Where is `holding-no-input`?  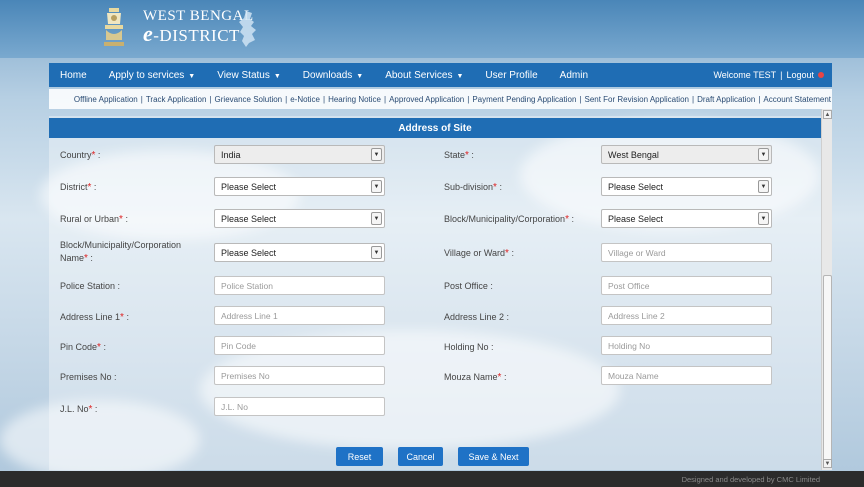
holding-no-input is located at coordinates (686, 345).